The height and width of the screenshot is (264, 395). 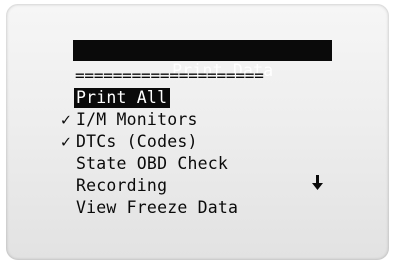 I want to click on menu-item-view-freeze-data: View Freeze Data, so click(x=148, y=208).